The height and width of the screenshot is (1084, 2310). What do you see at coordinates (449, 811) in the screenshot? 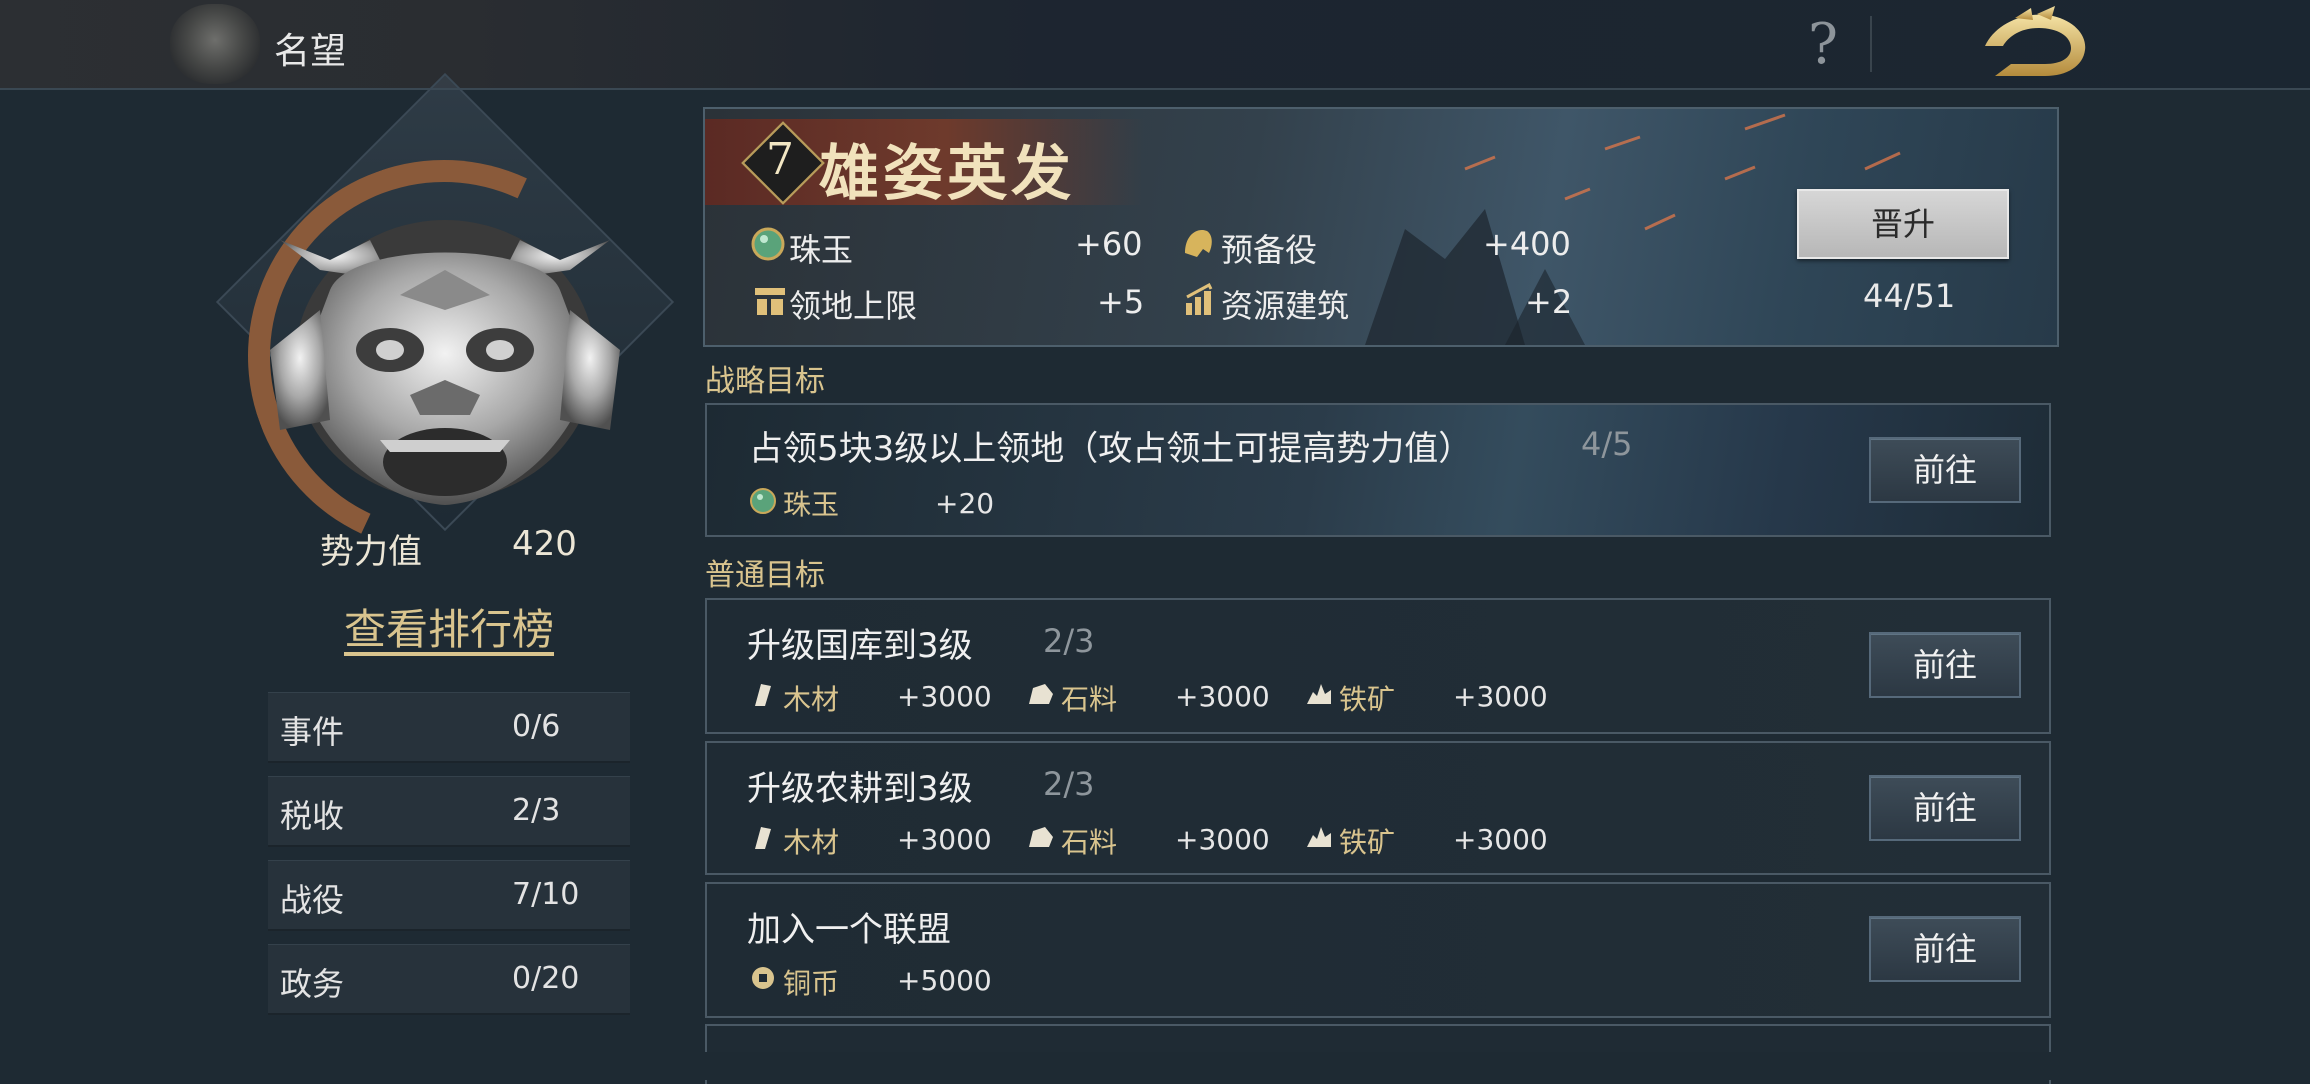
I see `stat-row-tax: 税收 2/3` at bounding box center [449, 811].